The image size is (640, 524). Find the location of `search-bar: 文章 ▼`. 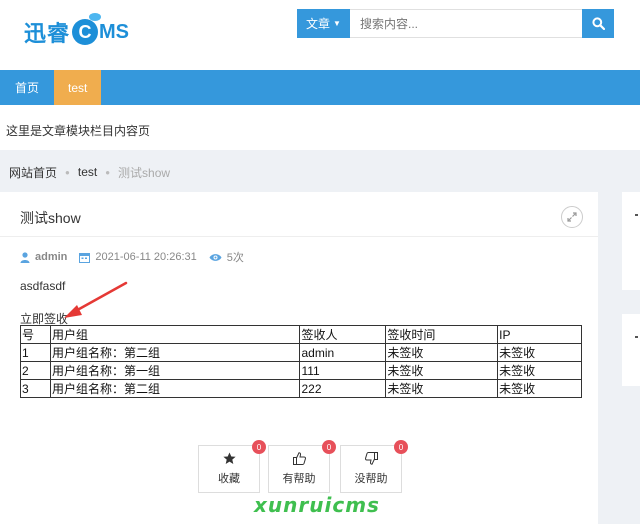

search-bar: 文章 ▼ is located at coordinates (455, 23).